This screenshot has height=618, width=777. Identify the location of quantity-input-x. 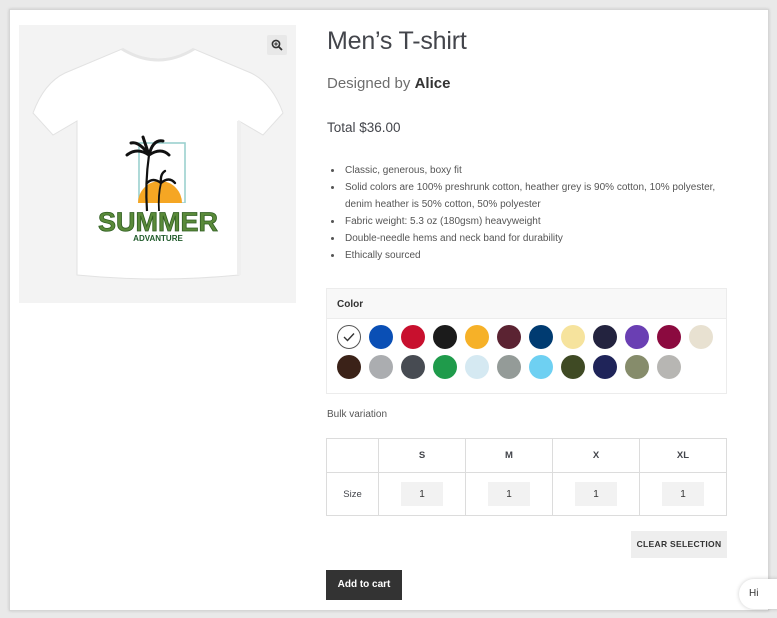
(596, 494).